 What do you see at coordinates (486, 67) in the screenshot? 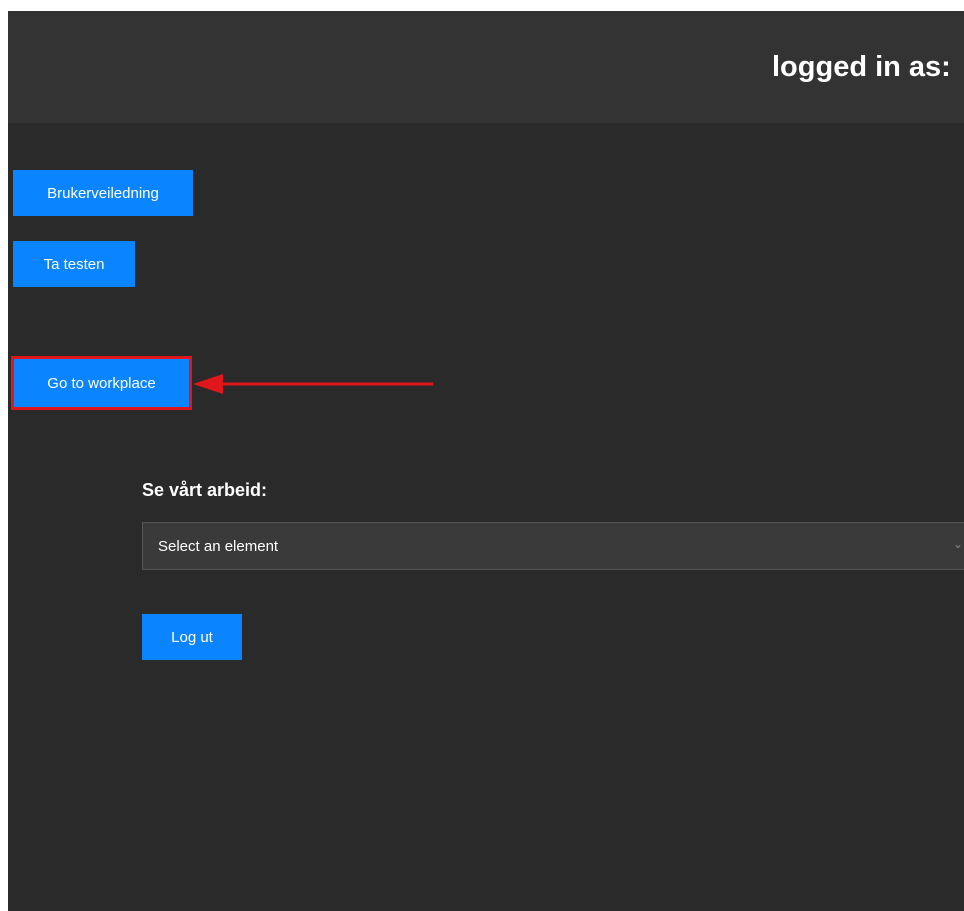
I see `top-header: logged in as:` at bounding box center [486, 67].